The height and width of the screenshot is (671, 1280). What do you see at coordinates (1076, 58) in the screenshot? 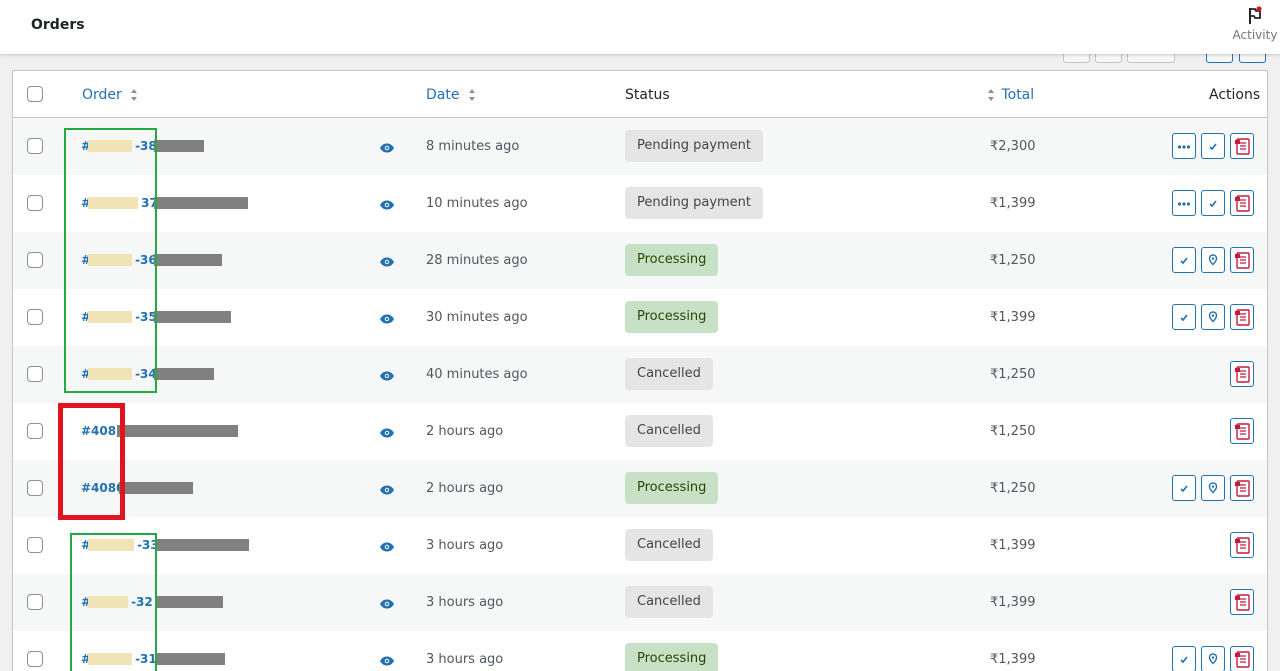
I see `pagination-first-button` at bounding box center [1076, 58].